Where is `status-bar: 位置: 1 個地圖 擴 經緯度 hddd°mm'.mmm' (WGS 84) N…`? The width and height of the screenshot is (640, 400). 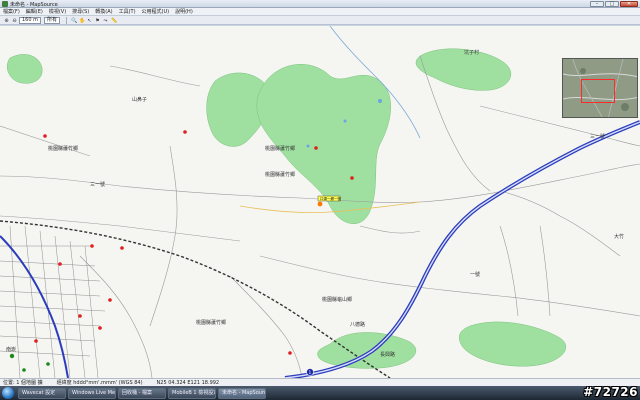
status-bar: 位置: 1 個地圖 擴 經緯度 hddd°mm'.mmm' (WGS 84) N… is located at coordinates (320, 382).